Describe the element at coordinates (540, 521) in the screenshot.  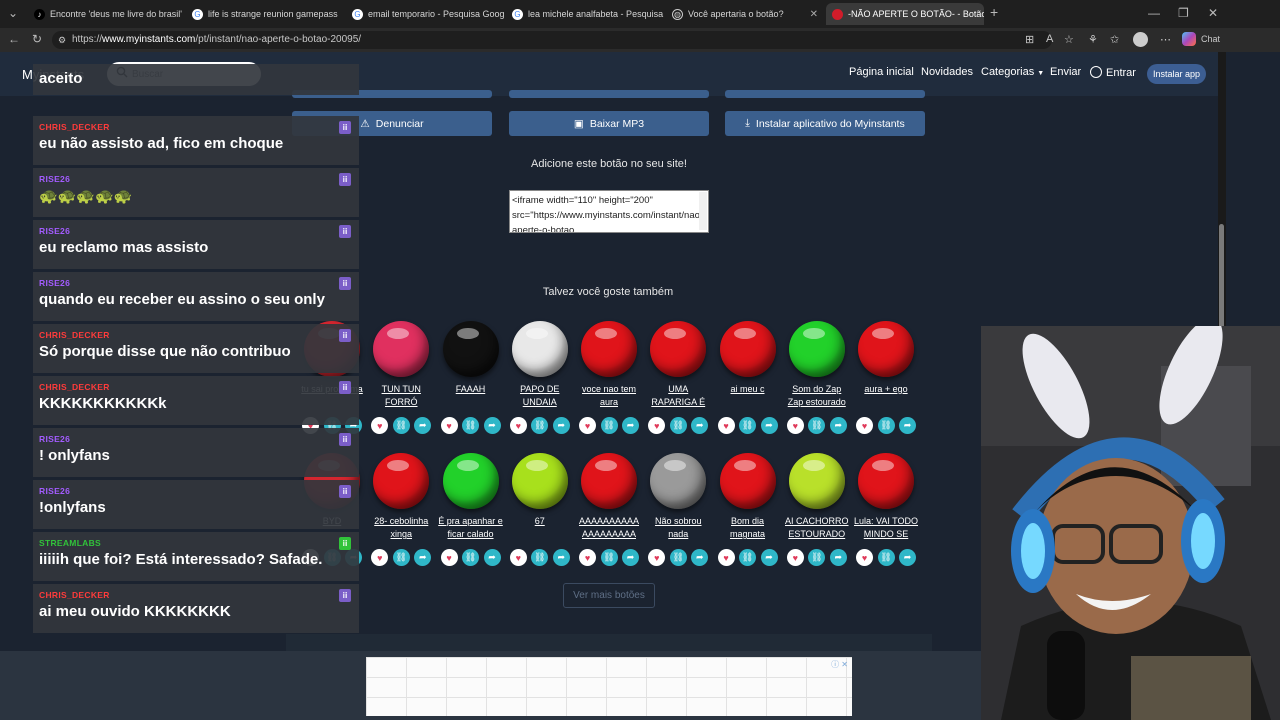
I see `instant-label-link: 67` at that location.